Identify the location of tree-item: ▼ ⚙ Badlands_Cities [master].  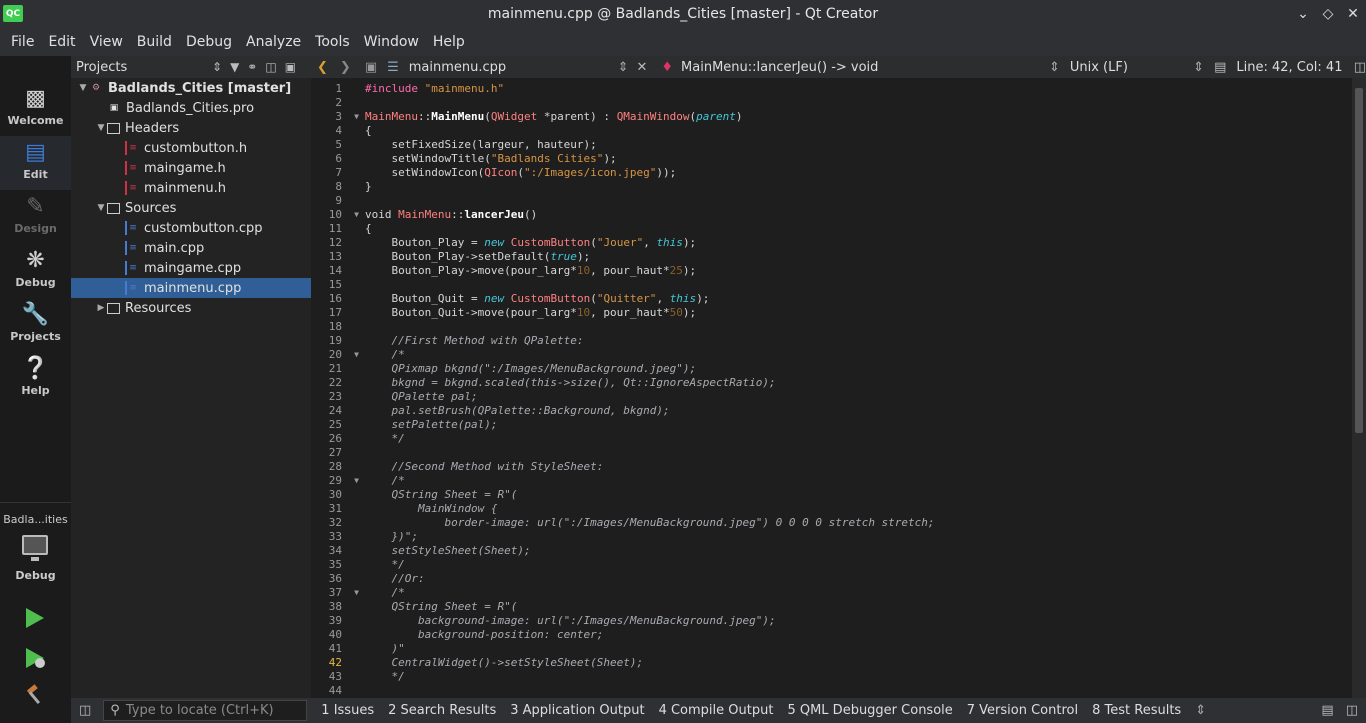
(191, 88).